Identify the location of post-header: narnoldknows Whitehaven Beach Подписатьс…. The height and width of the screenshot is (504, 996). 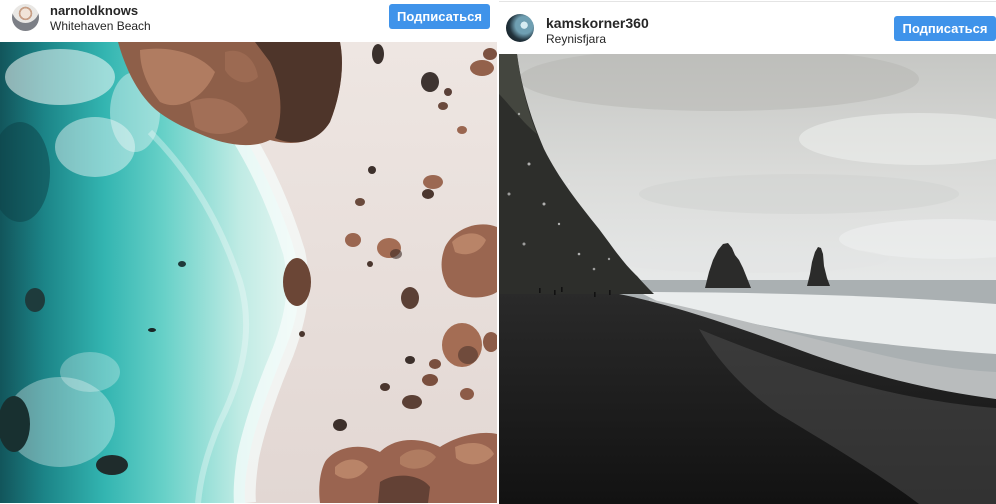
(248, 21).